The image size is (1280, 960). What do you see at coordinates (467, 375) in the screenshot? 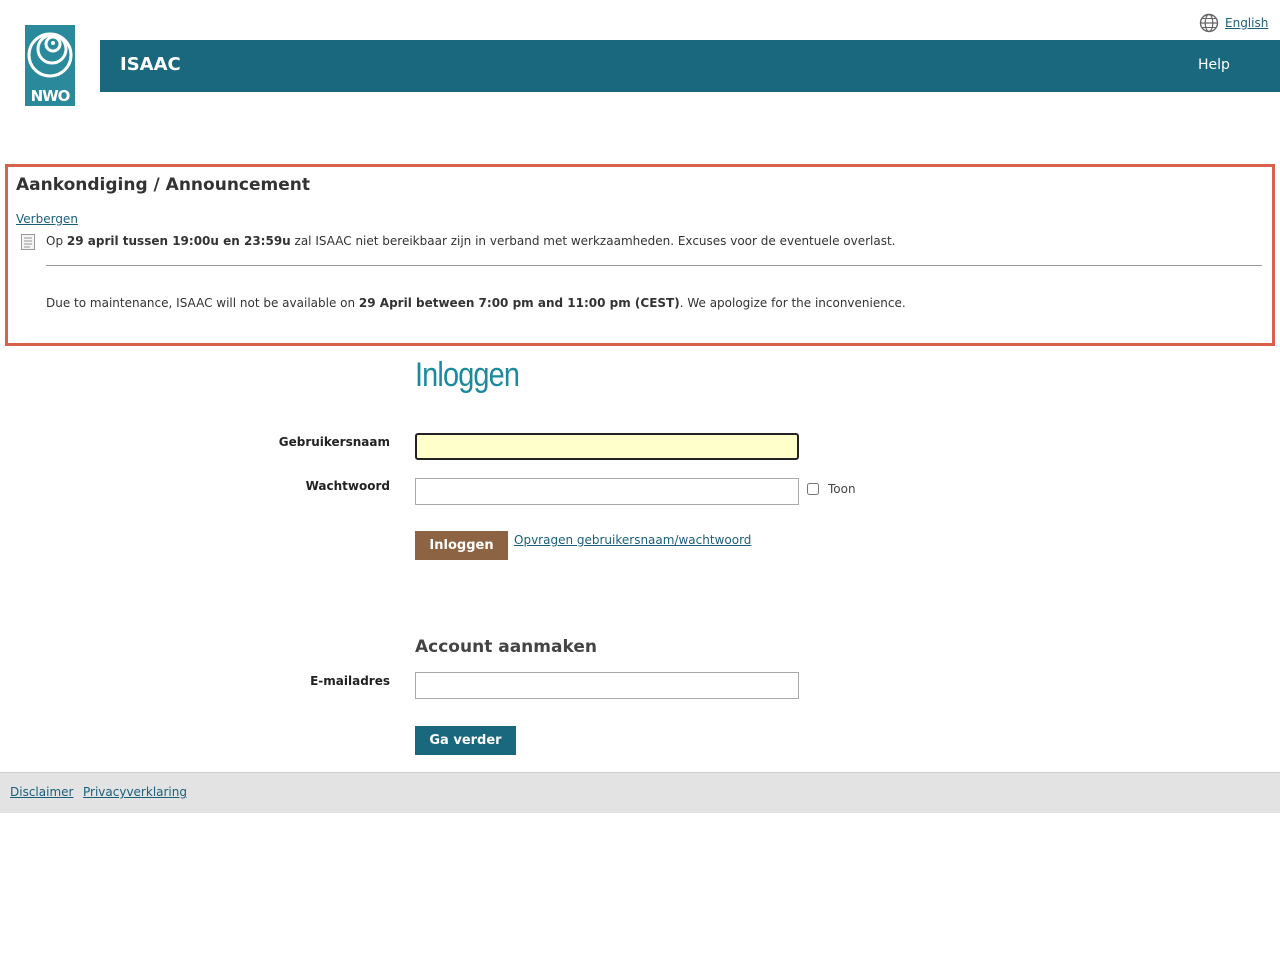
I see `login-title: Inloggen` at bounding box center [467, 375].